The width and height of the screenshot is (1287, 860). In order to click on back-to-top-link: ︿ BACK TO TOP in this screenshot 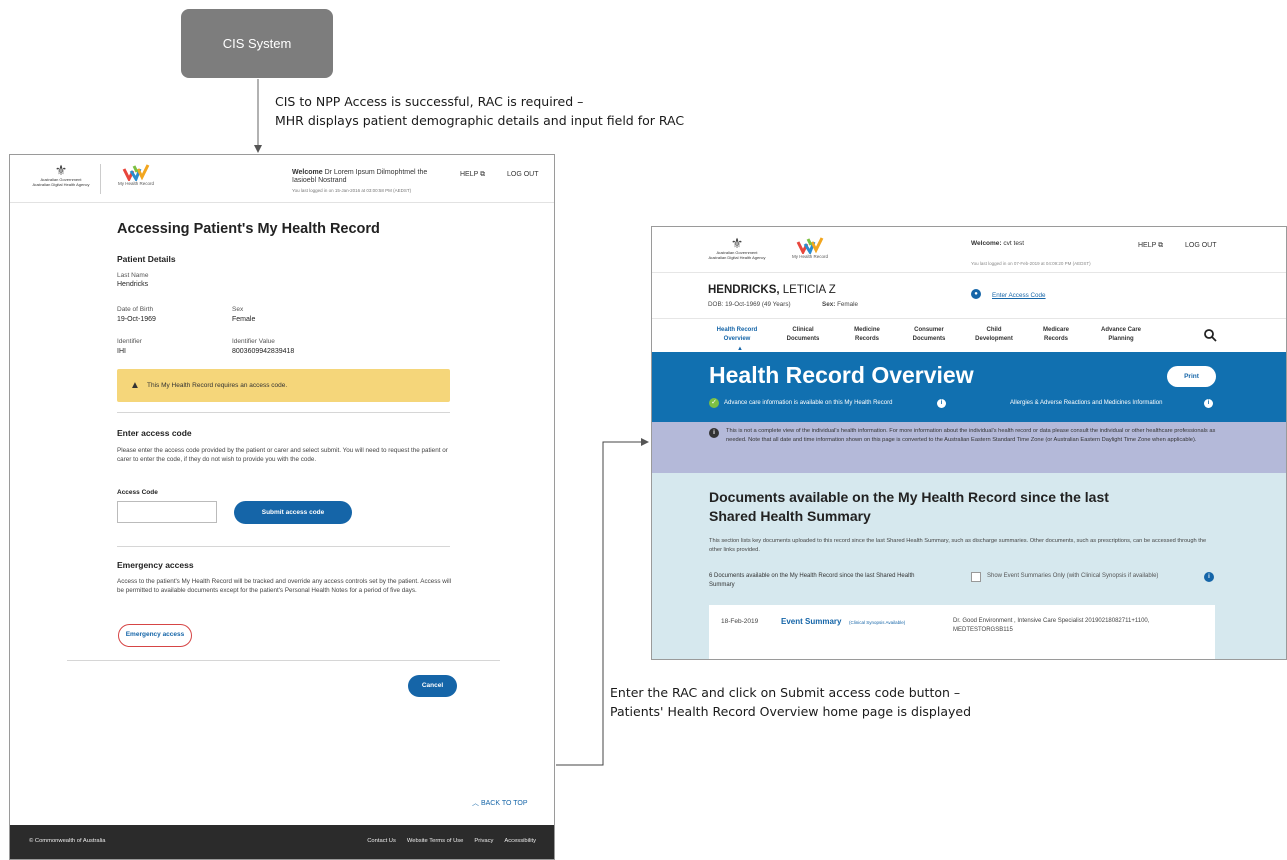, I will do `click(500, 803)`.